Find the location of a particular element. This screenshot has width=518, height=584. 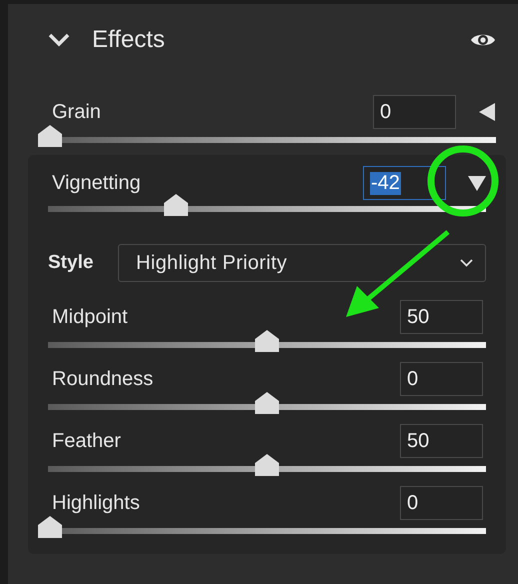

slider-label: Highlights is located at coordinates (96, 503).